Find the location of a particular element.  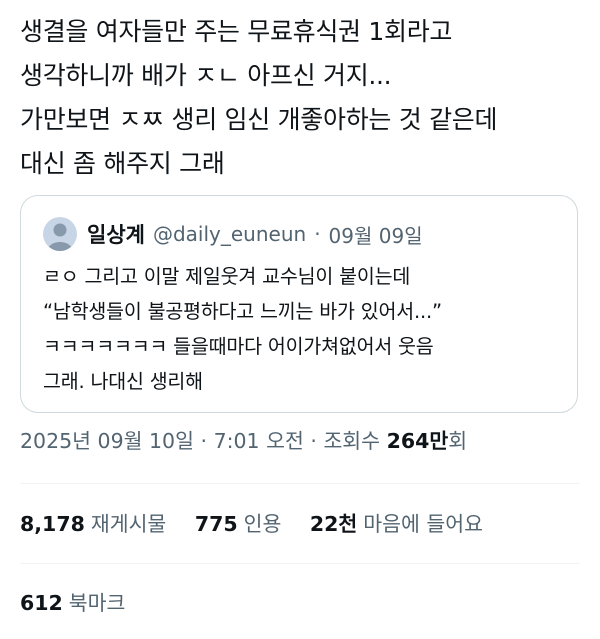

avatar is located at coordinates (60, 234).